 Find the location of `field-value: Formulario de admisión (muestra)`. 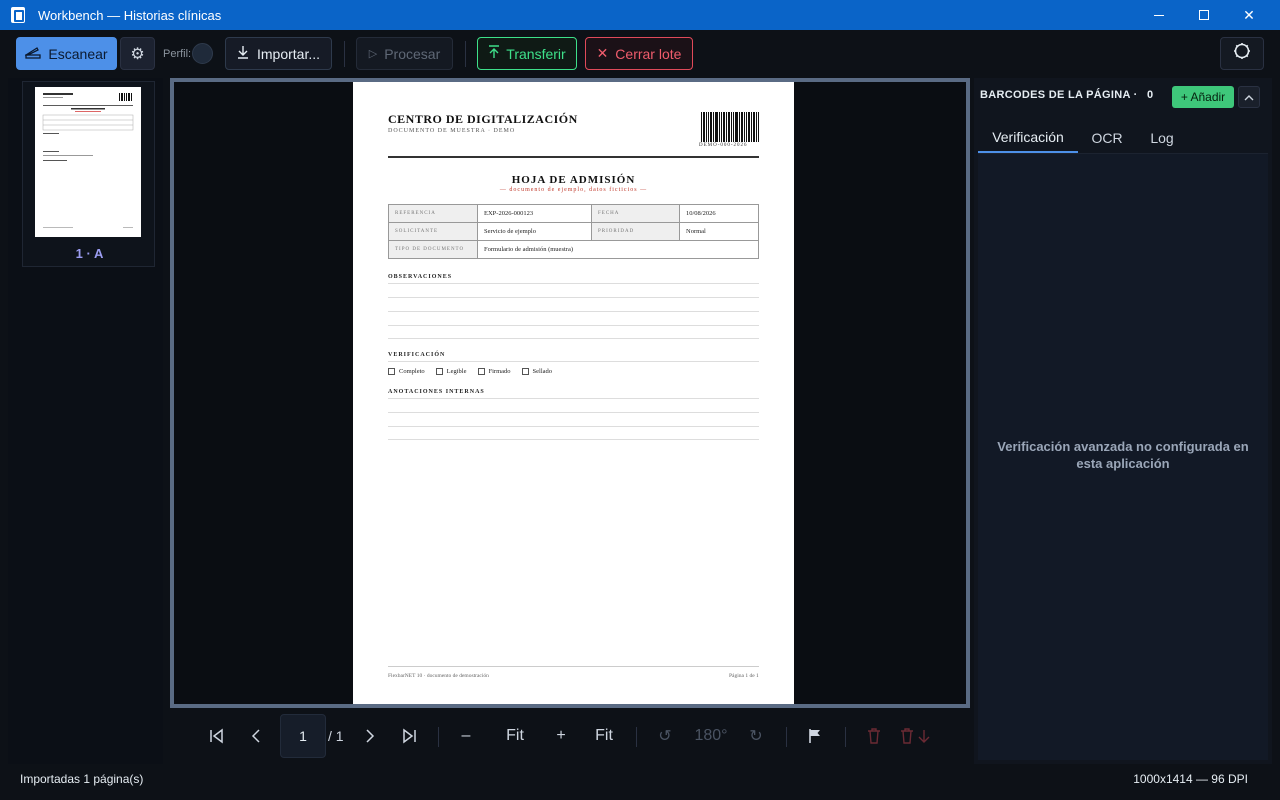

field-value: Formulario de admisión (muestra) is located at coordinates (618, 249).